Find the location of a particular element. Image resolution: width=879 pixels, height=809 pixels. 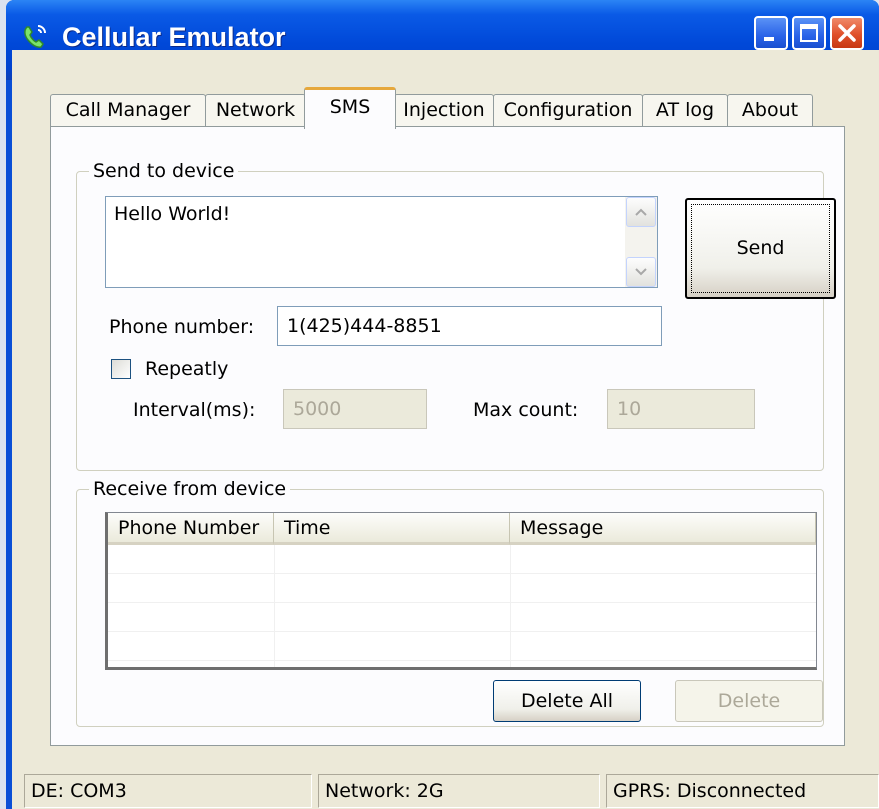

message-text: Hello World! is located at coordinates (172, 214).